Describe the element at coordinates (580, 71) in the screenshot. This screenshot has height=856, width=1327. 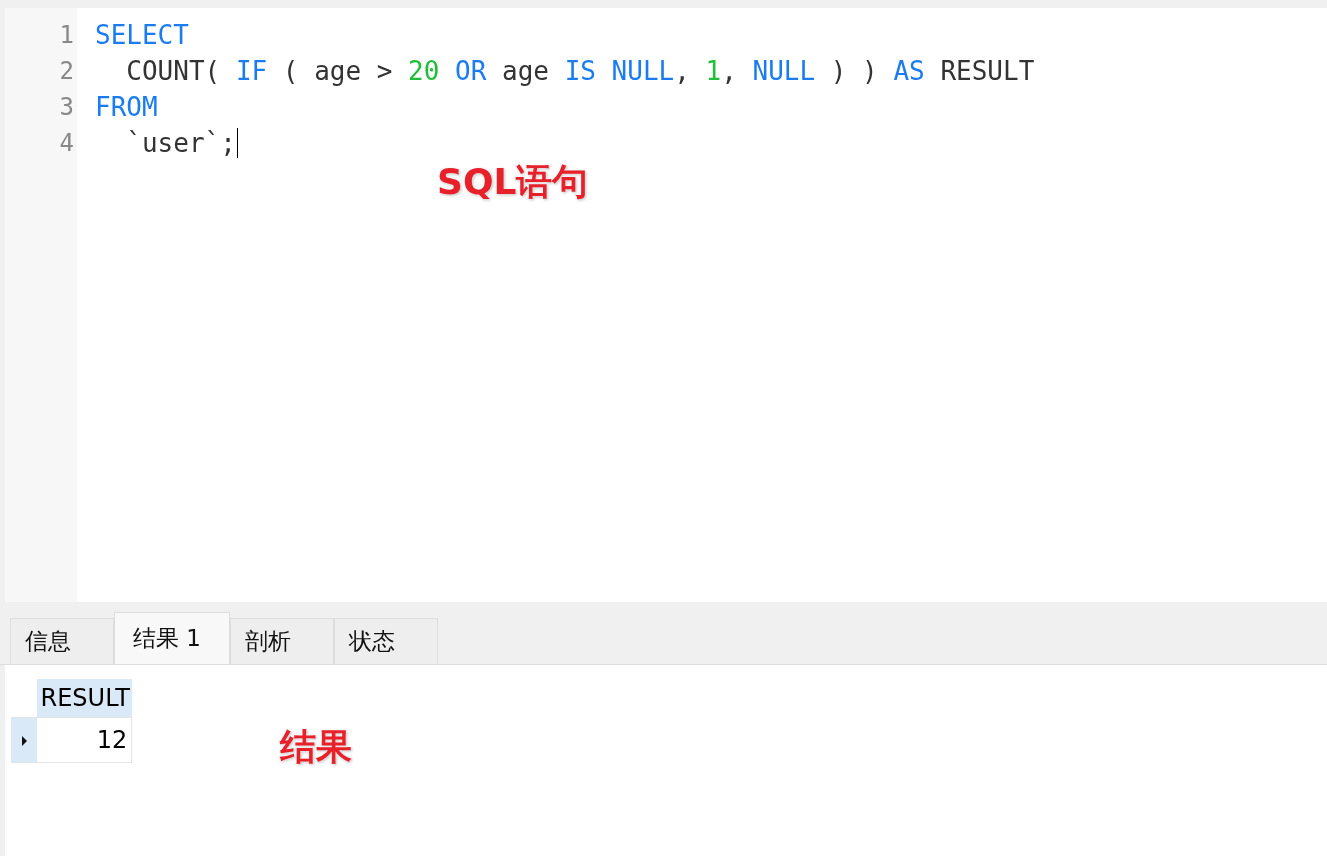
I see `code-line: COUNT( IF ( age > 20 OR age IS NULL, 1, NULL ) ) AS RESULT` at that location.